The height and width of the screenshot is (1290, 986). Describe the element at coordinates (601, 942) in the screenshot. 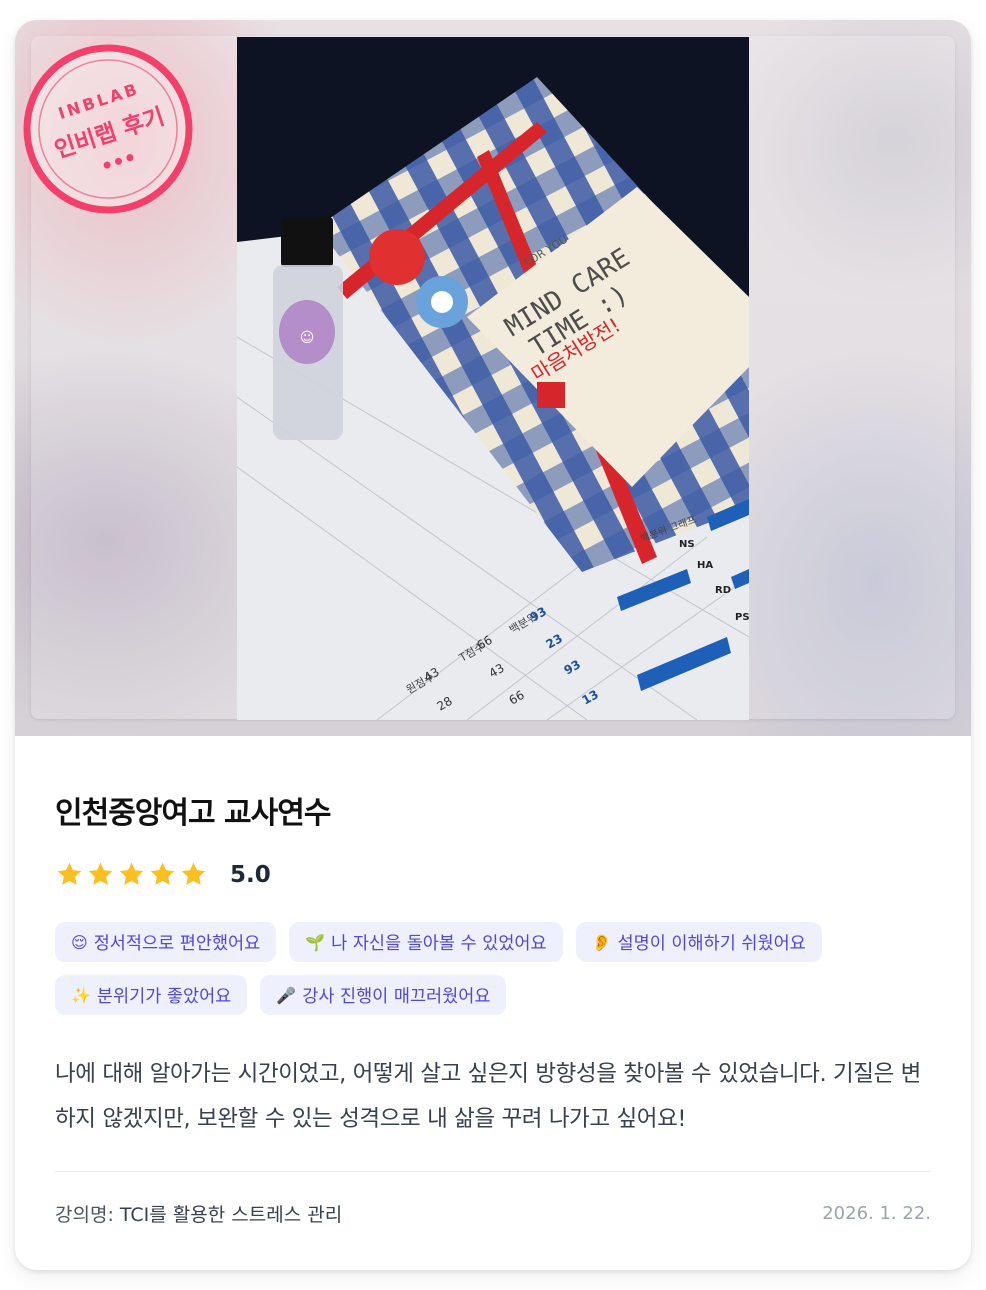

I see `ear-icon: 👂` at that location.